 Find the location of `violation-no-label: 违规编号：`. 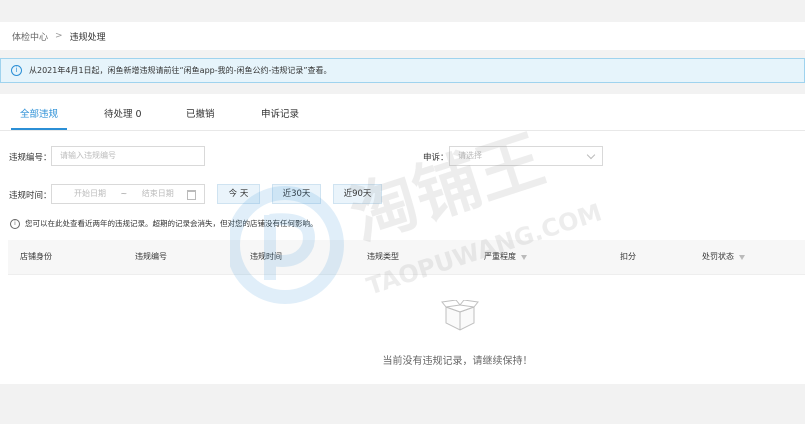

violation-no-label: 违规编号： is located at coordinates (30, 158).